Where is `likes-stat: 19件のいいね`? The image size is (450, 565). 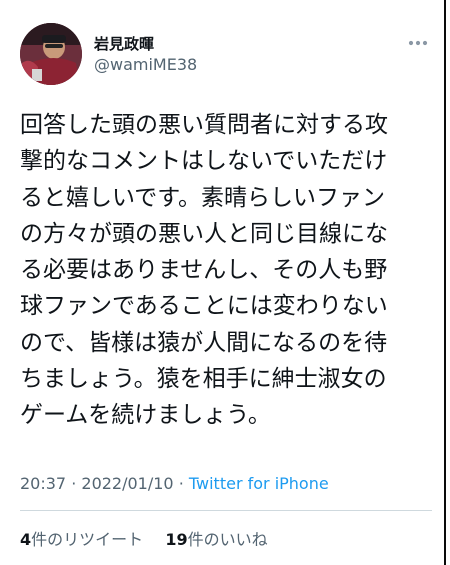 likes-stat: 19件のいいね is located at coordinates (216, 539).